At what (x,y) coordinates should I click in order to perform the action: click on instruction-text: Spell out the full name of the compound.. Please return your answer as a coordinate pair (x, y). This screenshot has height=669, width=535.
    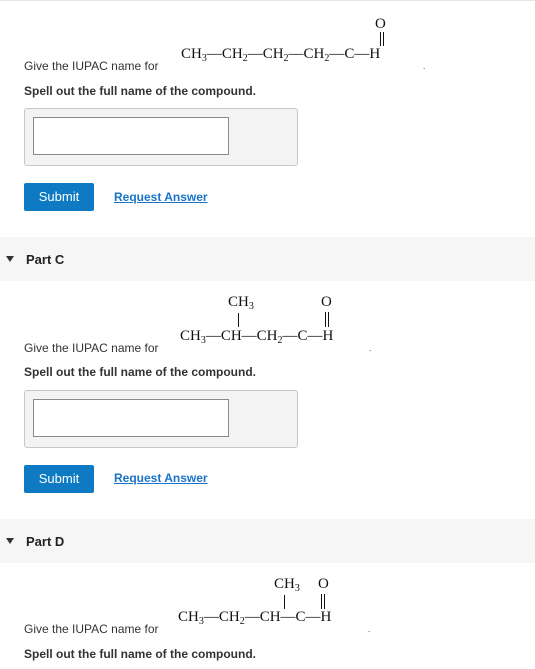
    Looking at the image, I should click on (140, 654).